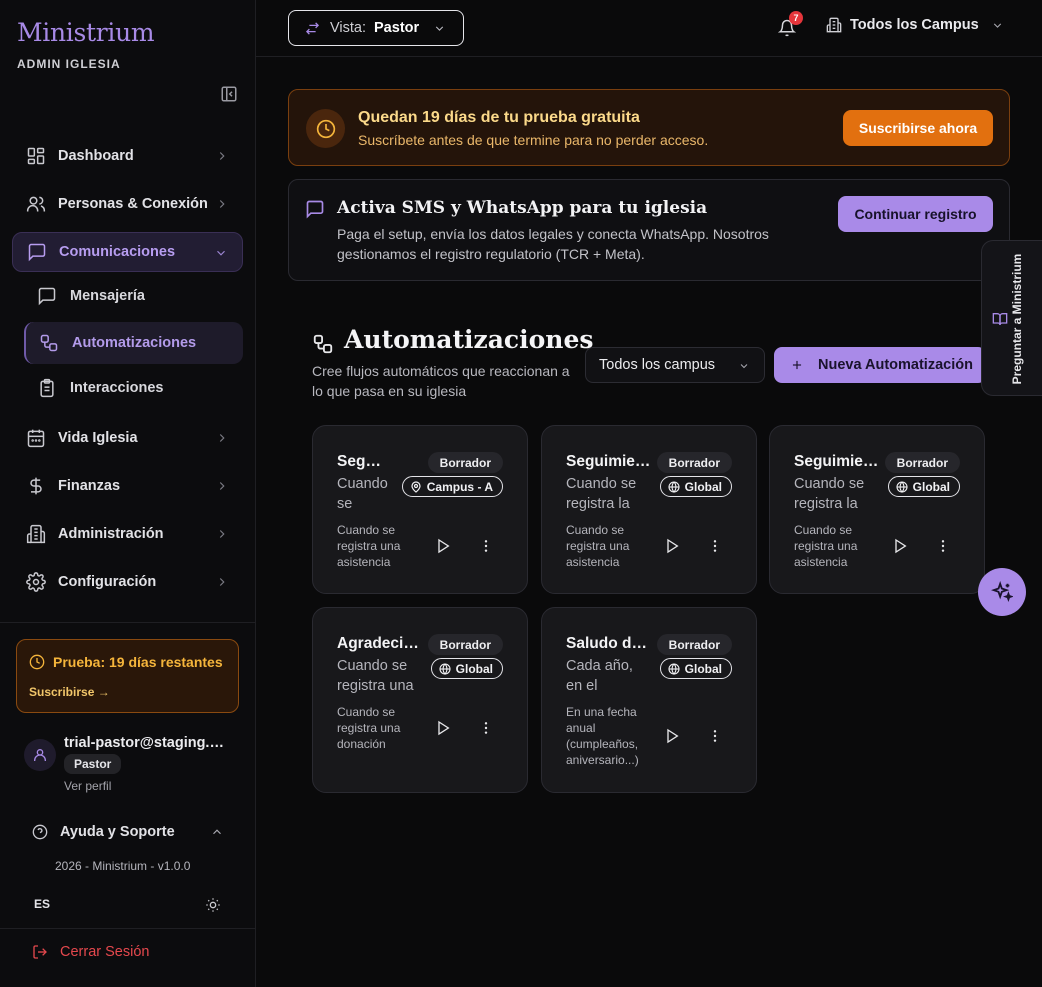 This screenshot has width=1042, height=987. I want to click on campus-filter-value: Todos los campus, so click(657, 365).